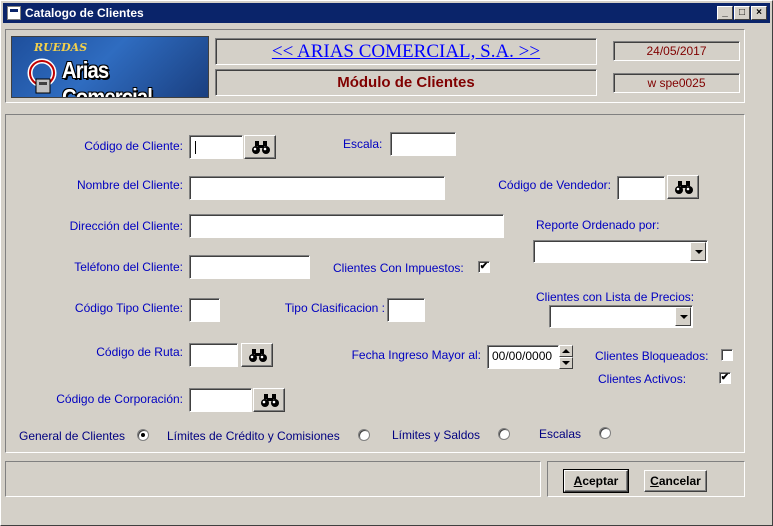 The image size is (773, 526). Describe the element at coordinates (253, 436) in the screenshot. I see `radio-limites-credito-label: Límites de Crédito y Comisiones` at that location.